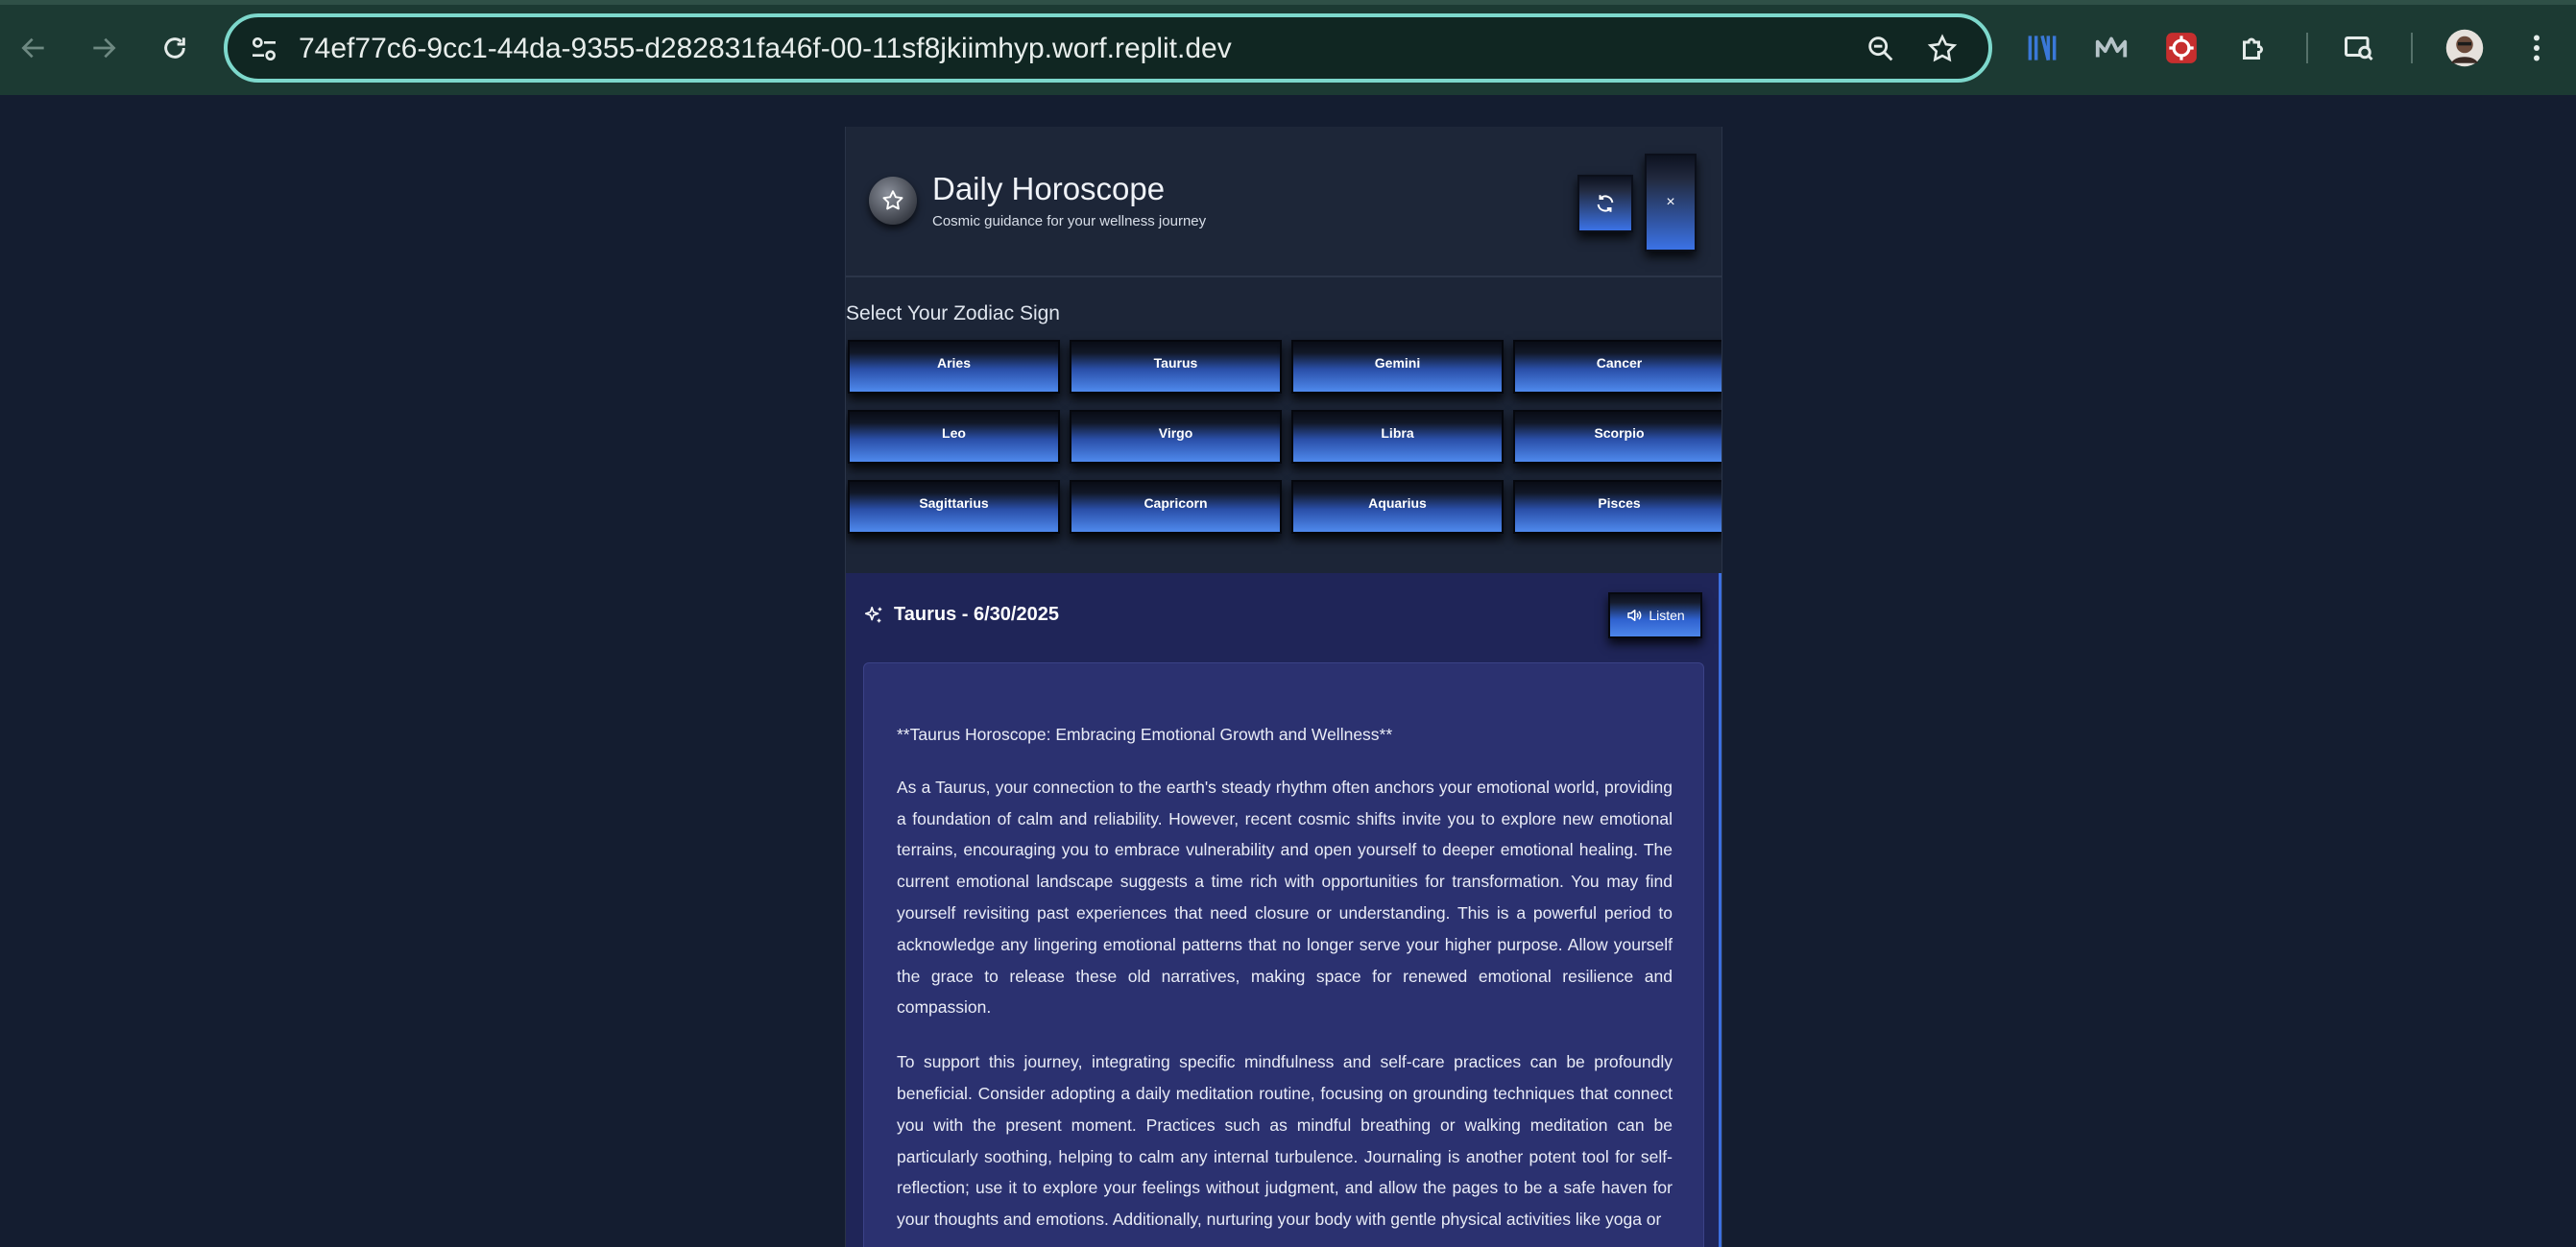 This screenshot has width=2576, height=1247. I want to click on sign-button-leo: Leo, so click(954, 437).